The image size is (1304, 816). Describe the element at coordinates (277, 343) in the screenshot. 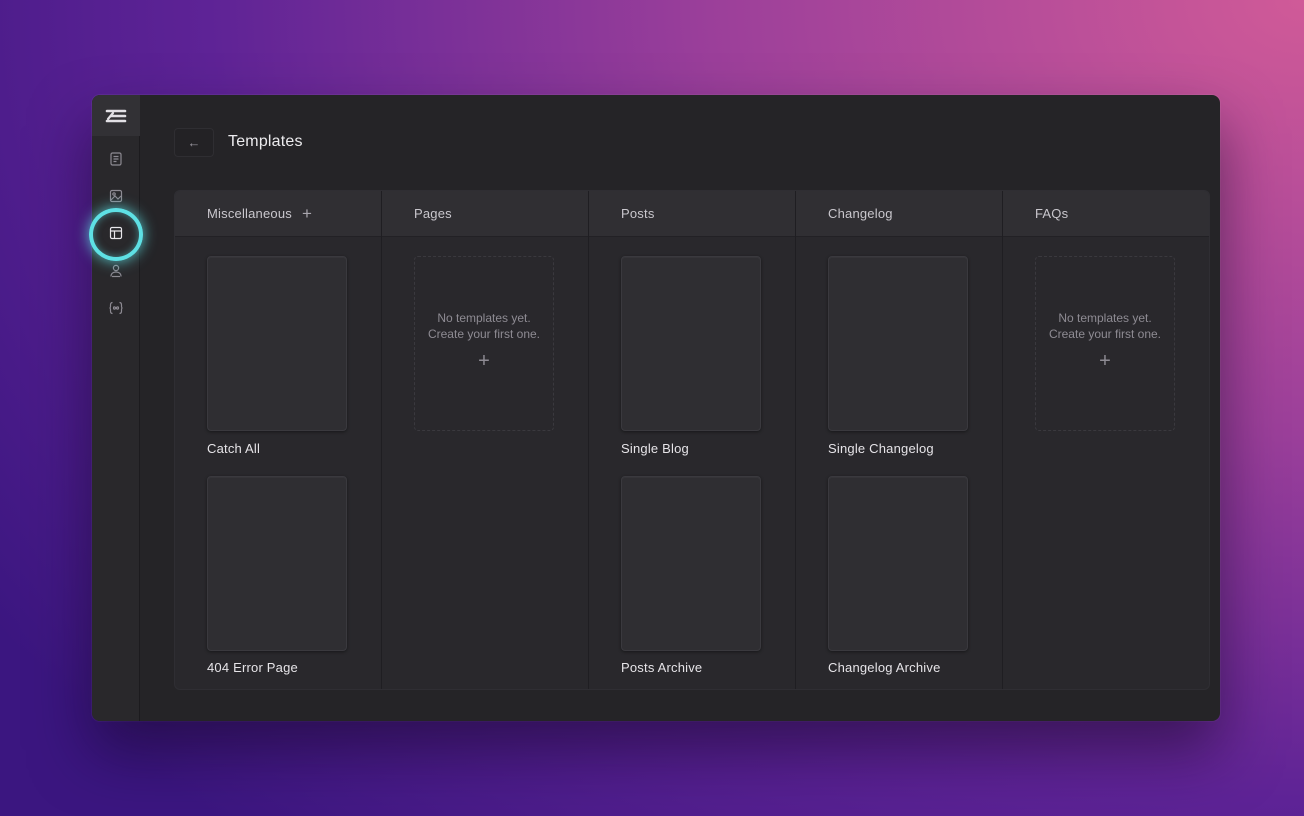

I see `template-card-catch-all` at that location.